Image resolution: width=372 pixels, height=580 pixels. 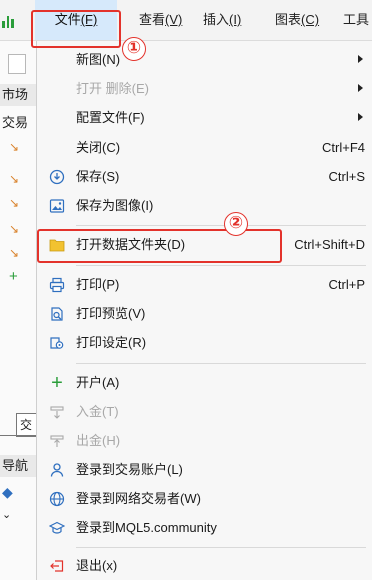 I want to click on menu-item-open-deleted: 打开 删除(E), so click(x=204, y=88).